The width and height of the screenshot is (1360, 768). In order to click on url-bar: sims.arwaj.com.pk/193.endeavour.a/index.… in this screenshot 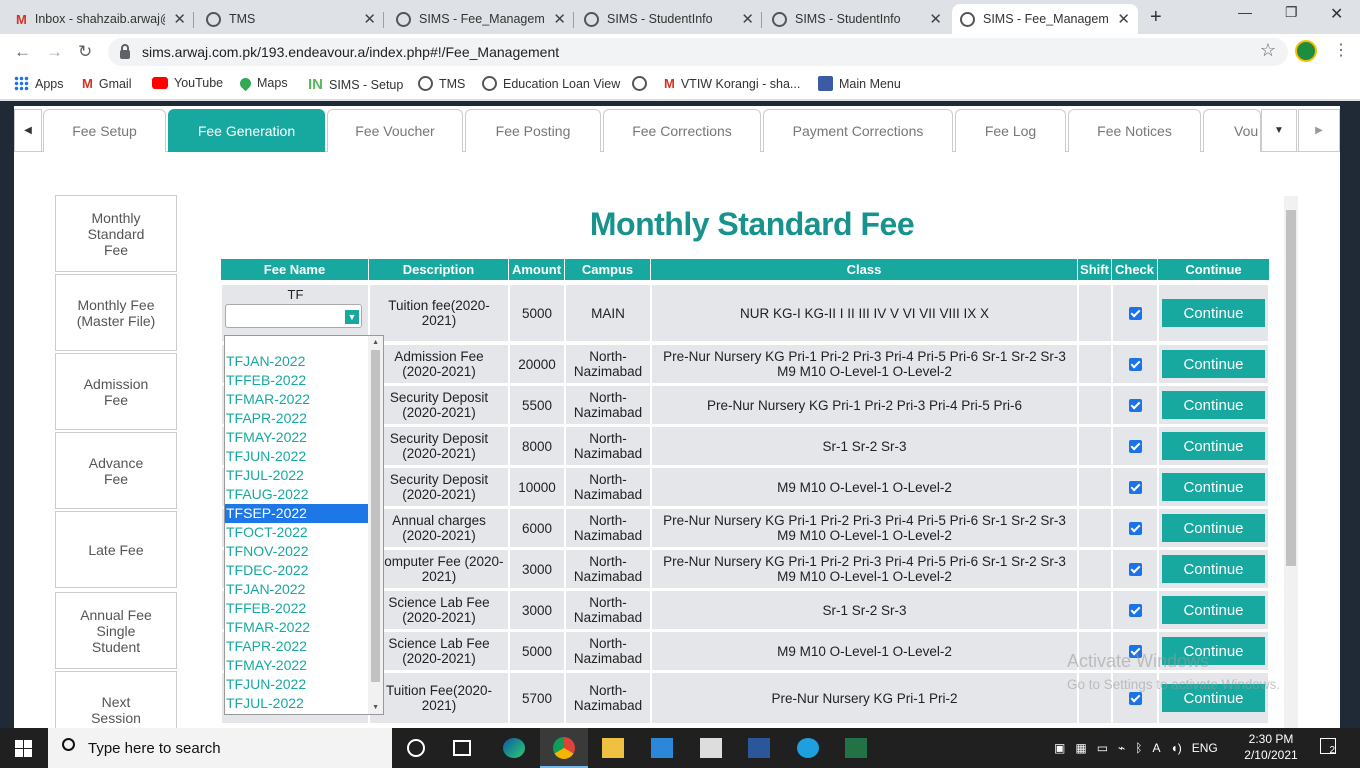, I will do `click(698, 52)`.